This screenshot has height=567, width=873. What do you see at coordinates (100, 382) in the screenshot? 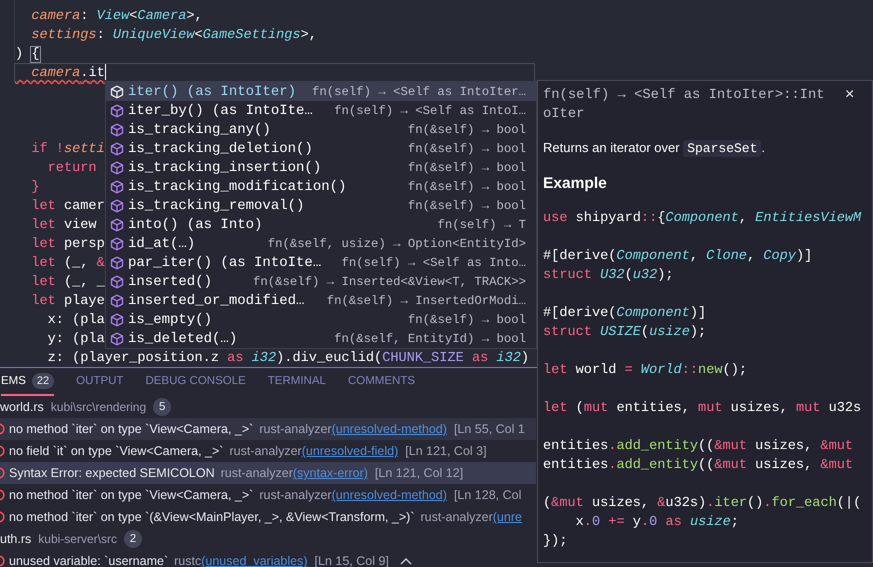
I see `panel-tab: OUTPUT` at bounding box center [100, 382].